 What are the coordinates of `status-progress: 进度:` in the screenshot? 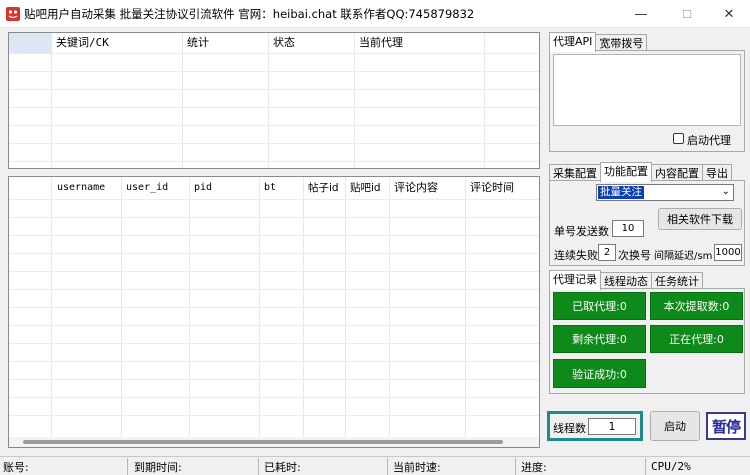 It's located at (534, 467).